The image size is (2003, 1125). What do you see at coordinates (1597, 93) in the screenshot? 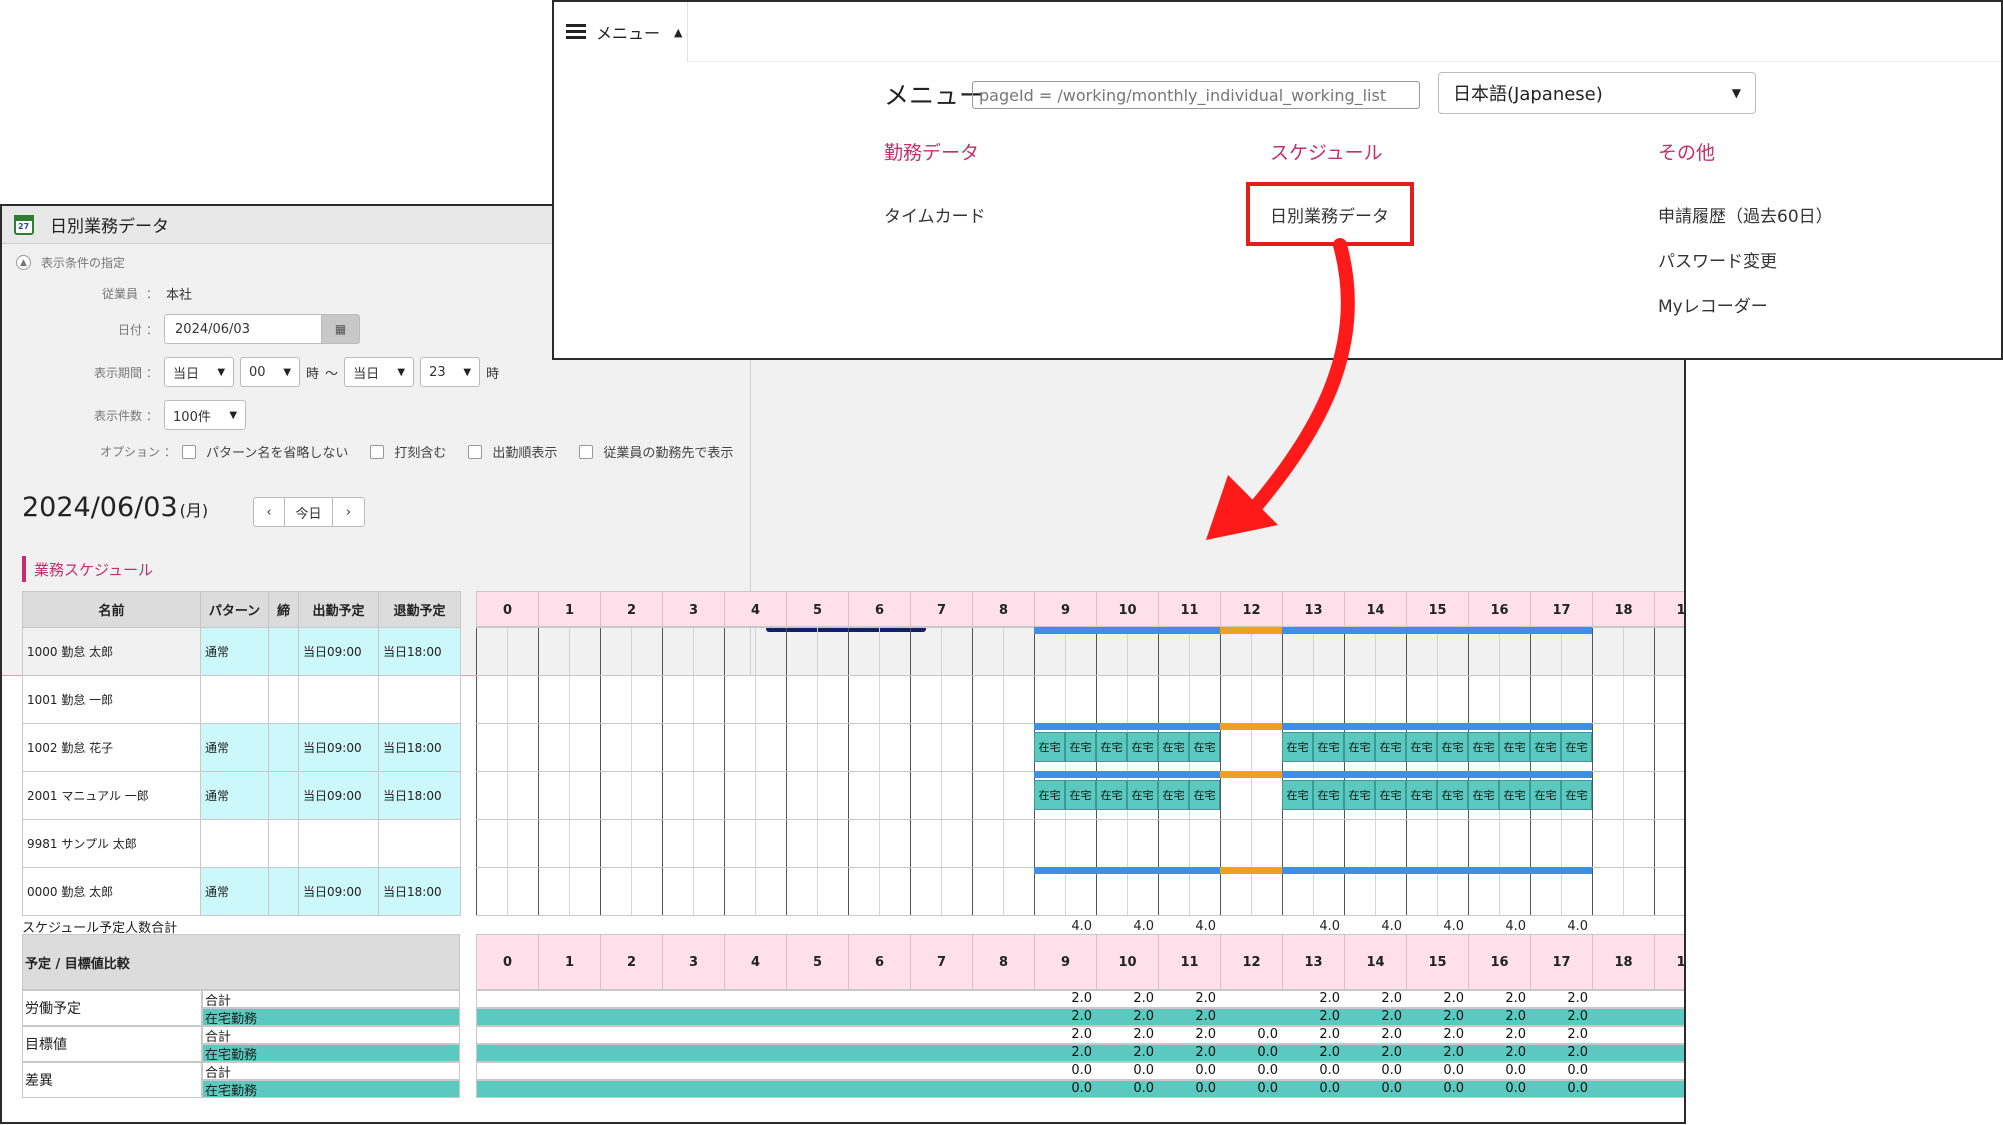
I see `language-select: 日本語(Japanese) ▼` at bounding box center [1597, 93].